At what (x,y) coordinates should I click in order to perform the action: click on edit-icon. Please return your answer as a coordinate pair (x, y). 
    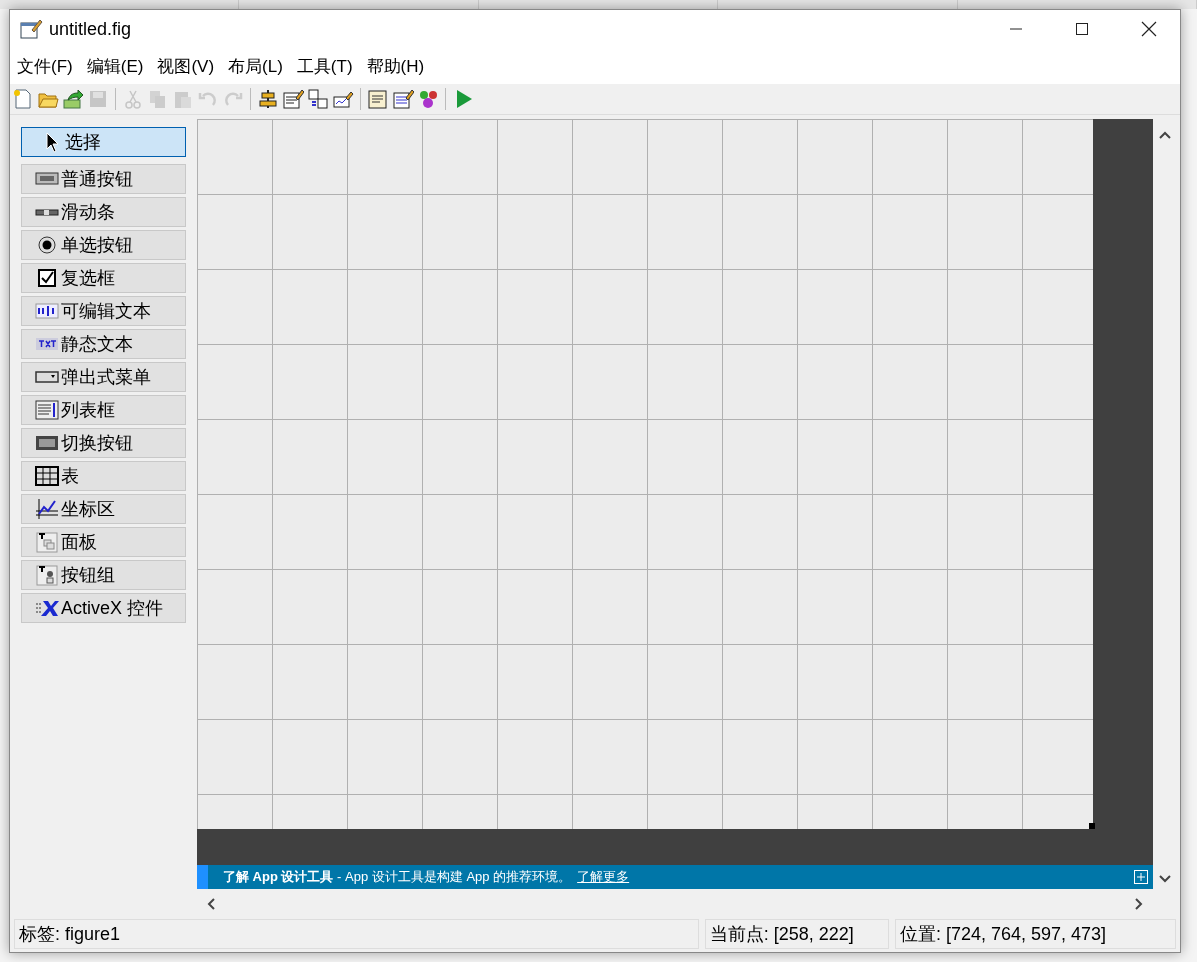
    Looking at the image, I should click on (47, 311).